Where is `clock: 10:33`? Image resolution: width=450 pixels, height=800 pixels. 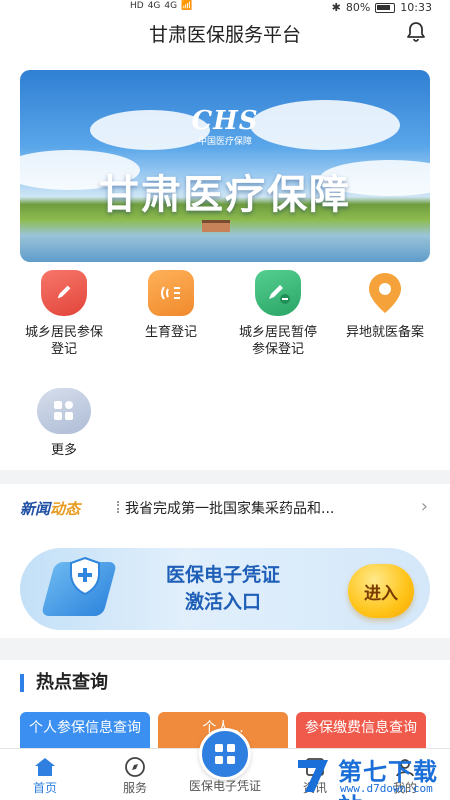
clock: 10:33 is located at coordinates (416, 7).